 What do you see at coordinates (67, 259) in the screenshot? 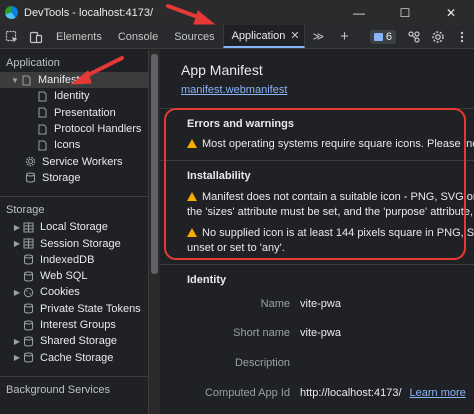
I see `sidebar-item-label: IndexedDB` at bounding box center [67, 259].